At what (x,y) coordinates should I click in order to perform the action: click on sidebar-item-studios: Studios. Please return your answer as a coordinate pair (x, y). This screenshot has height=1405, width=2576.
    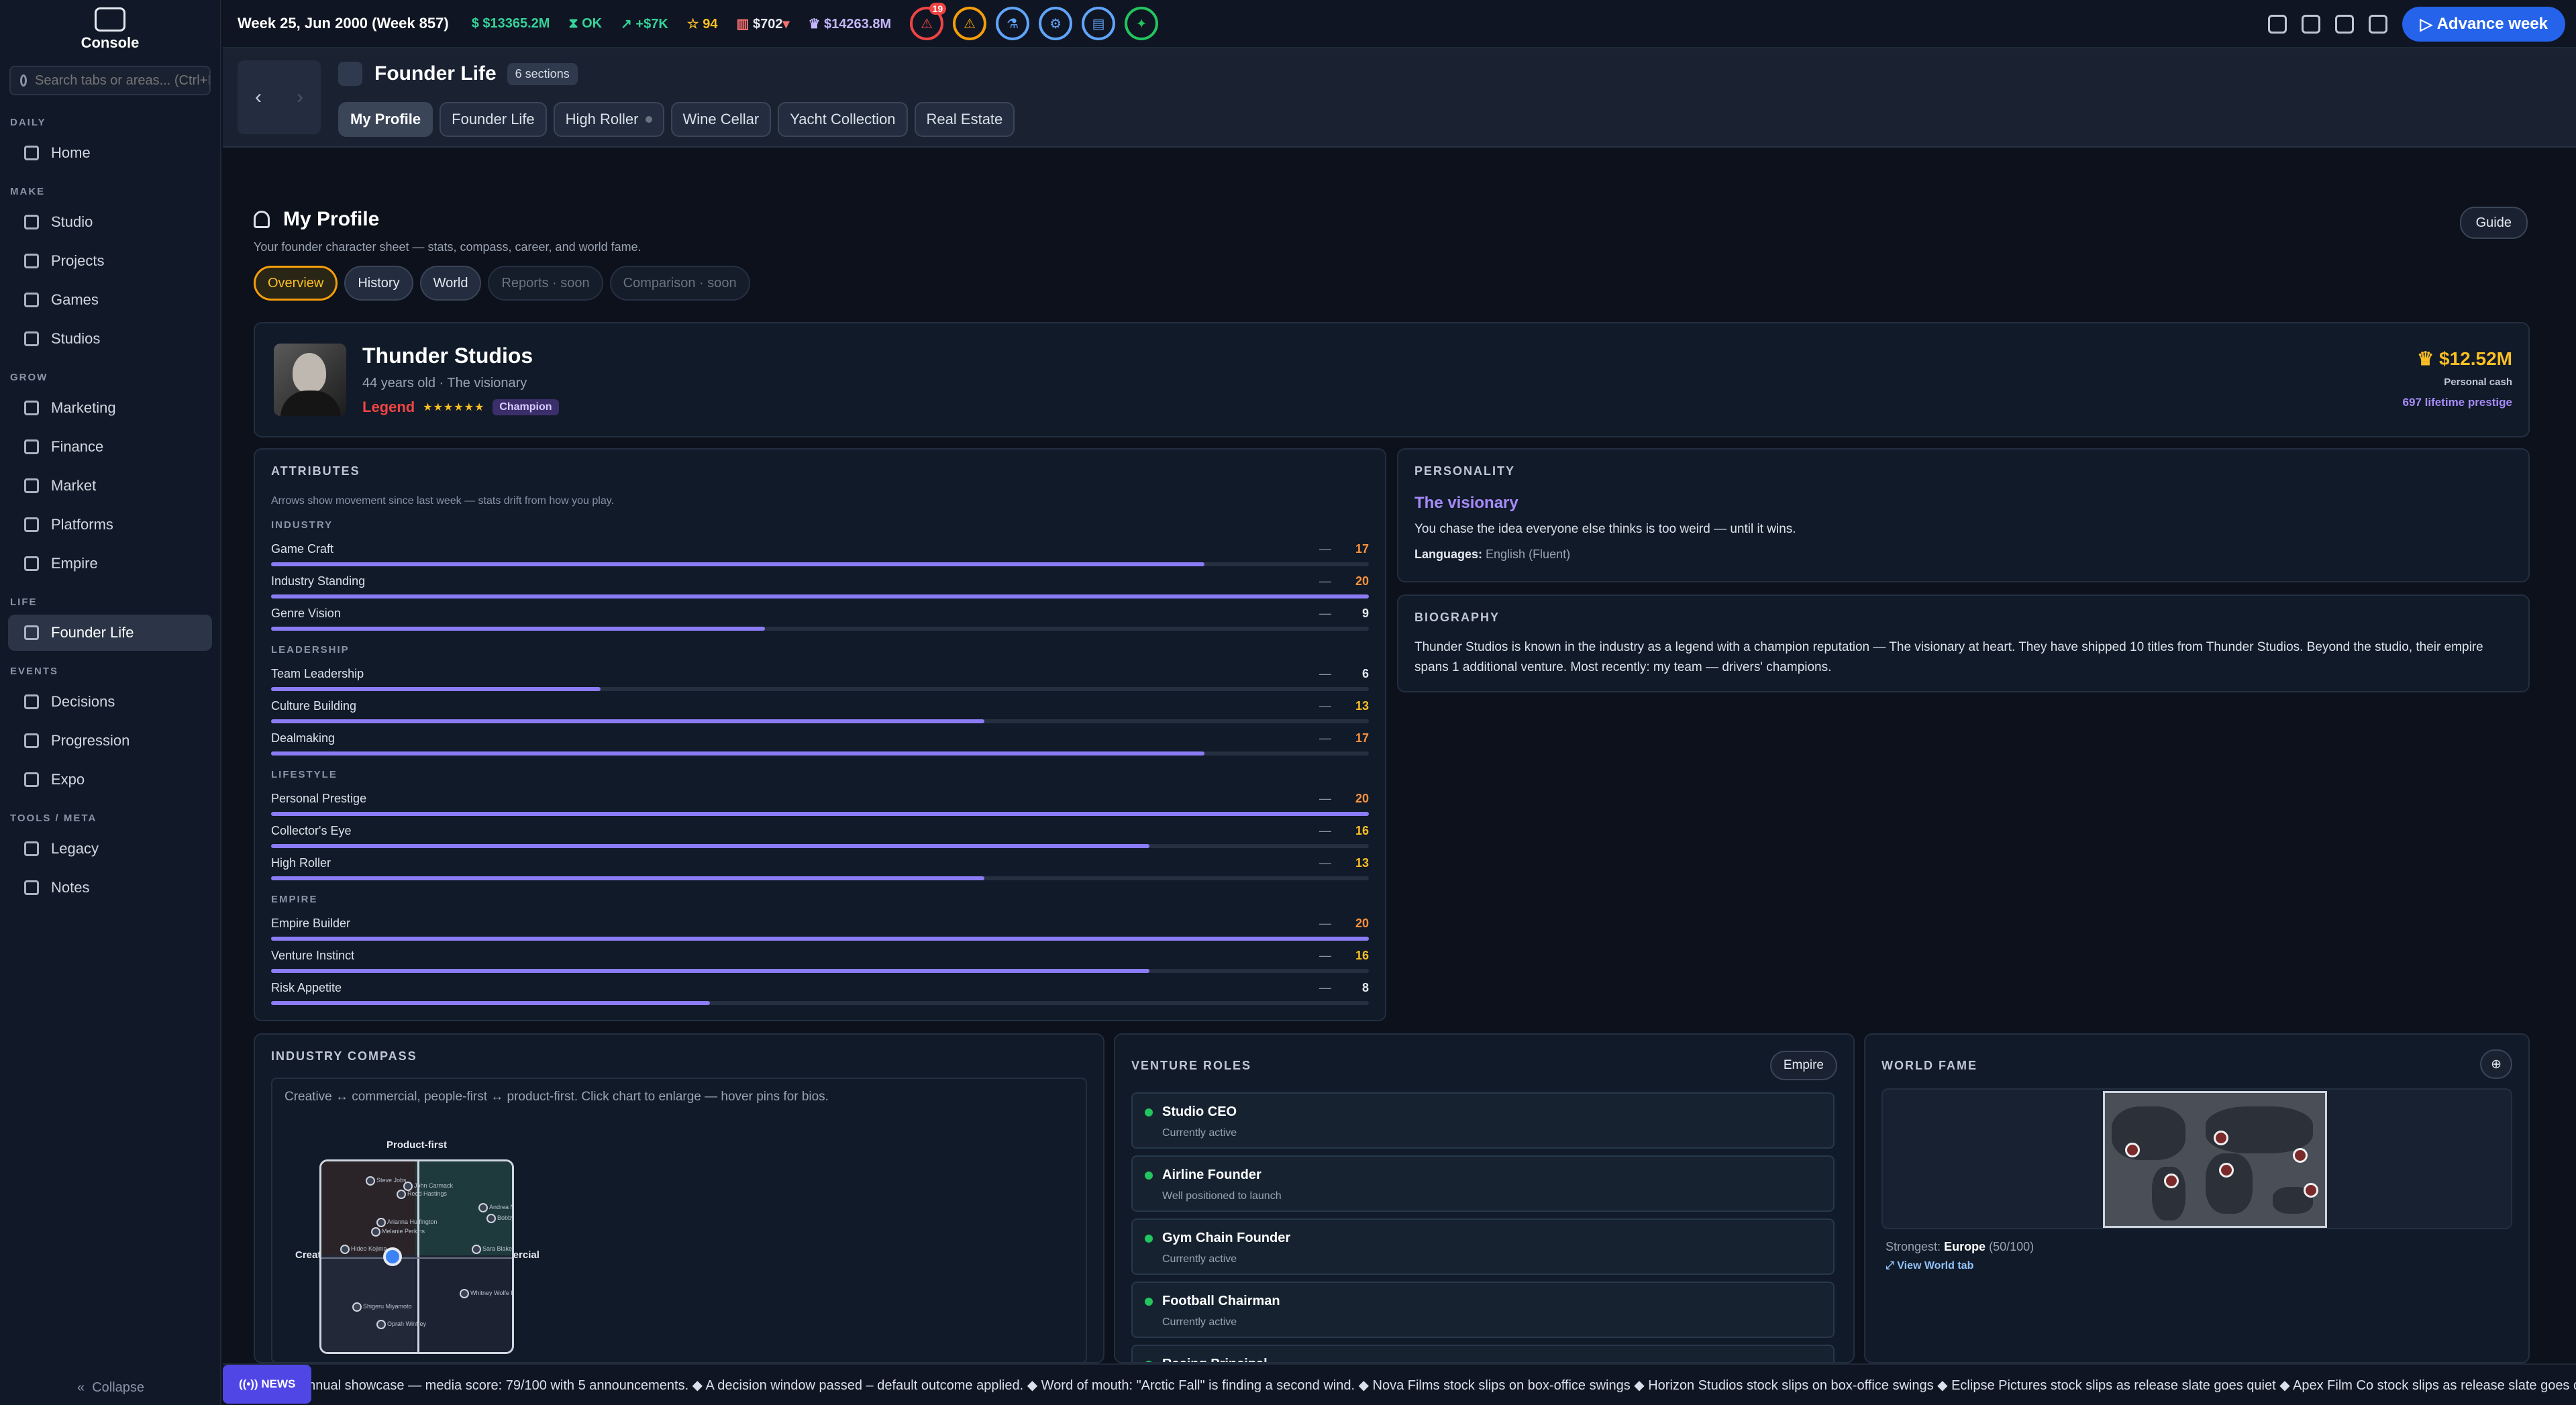
    Looking at the image, I should click on (110, 339).